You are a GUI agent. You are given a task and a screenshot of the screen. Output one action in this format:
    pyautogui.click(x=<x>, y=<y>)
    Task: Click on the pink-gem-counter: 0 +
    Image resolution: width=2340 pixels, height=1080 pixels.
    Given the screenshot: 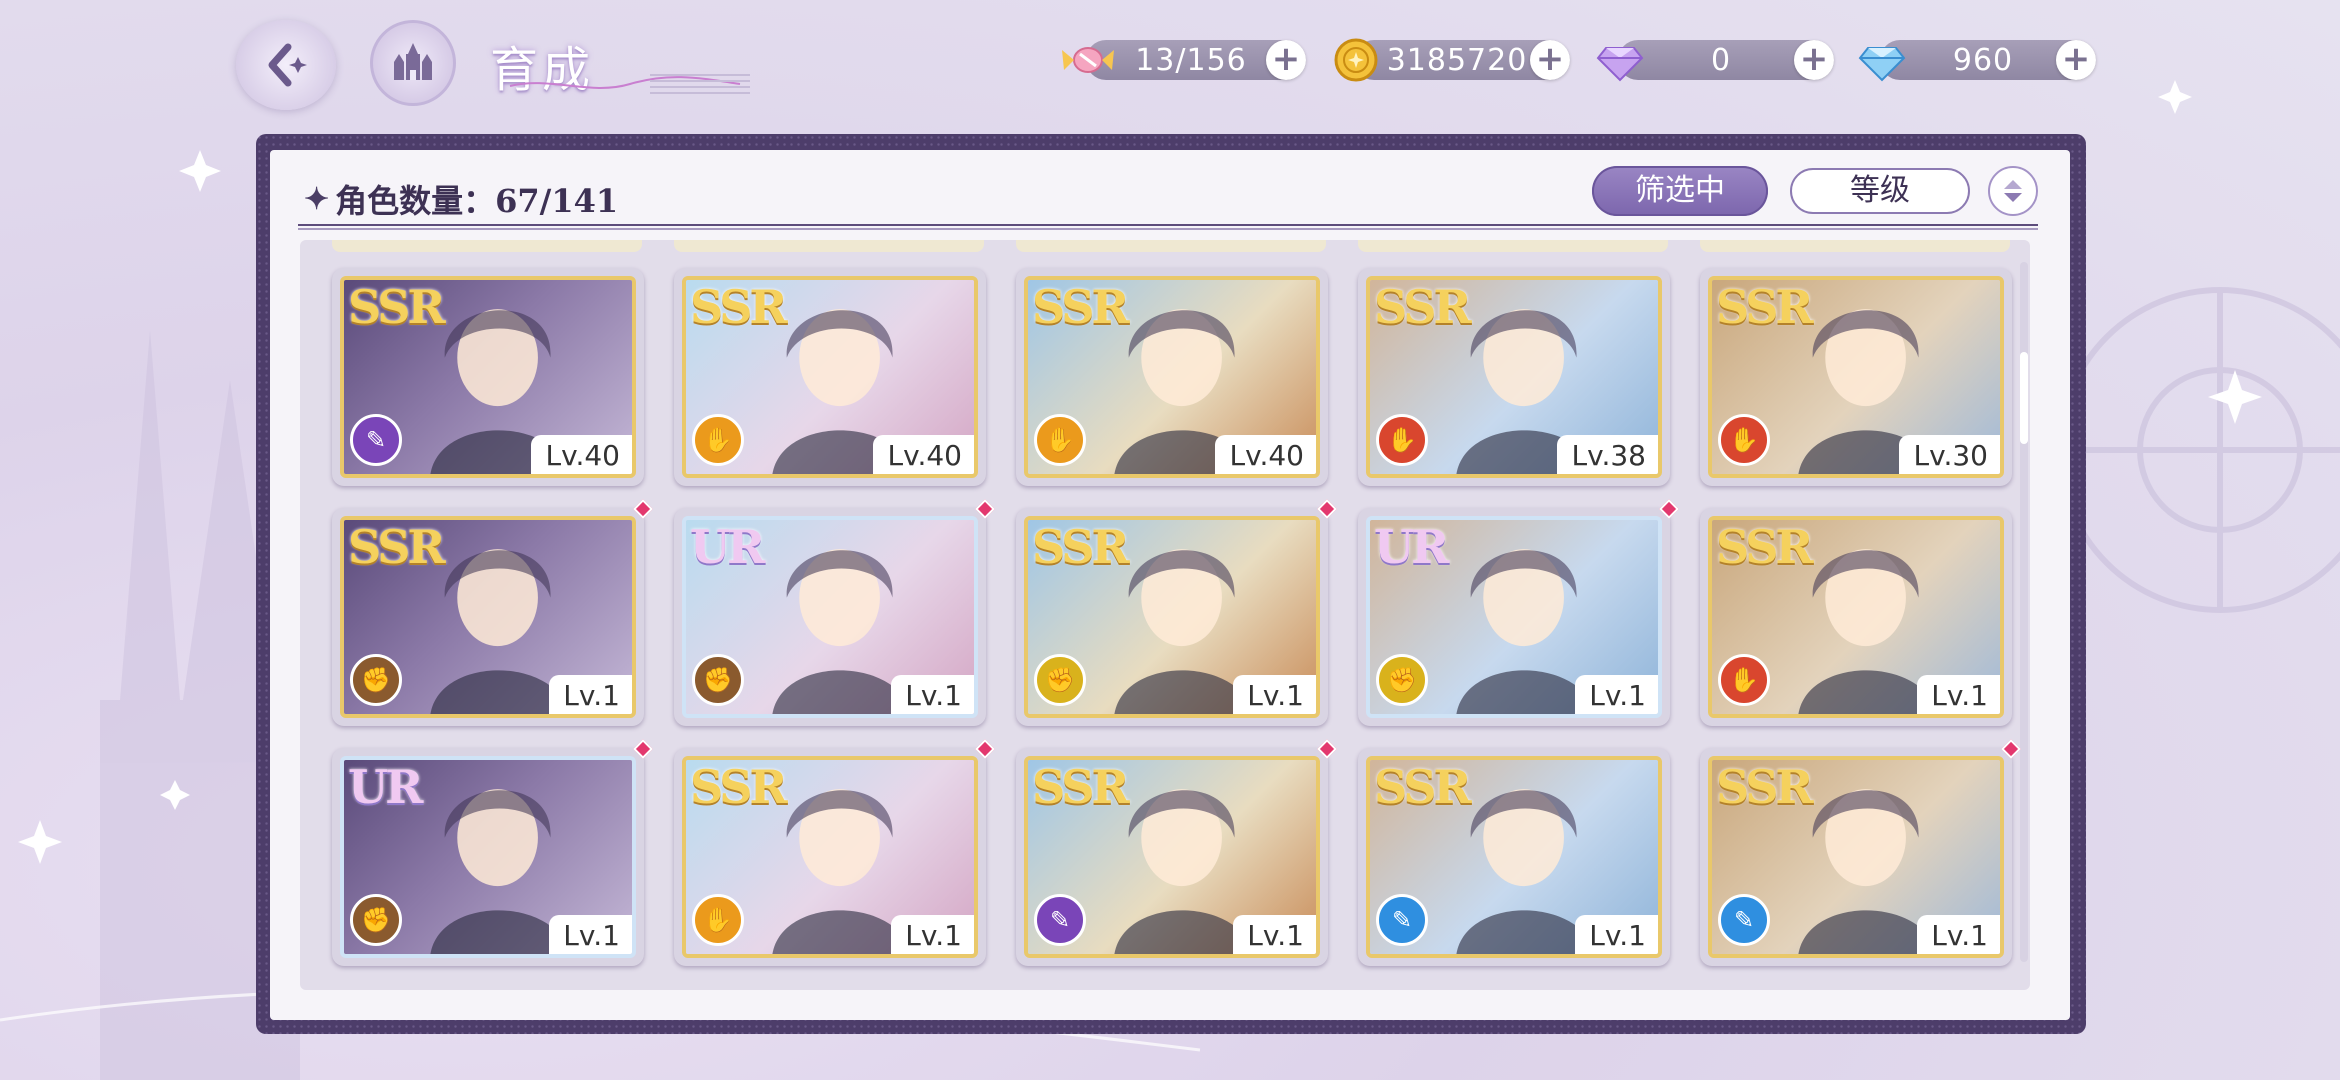 What is the action you would take?
    pyautogui.click(x=1715, y=61)
    